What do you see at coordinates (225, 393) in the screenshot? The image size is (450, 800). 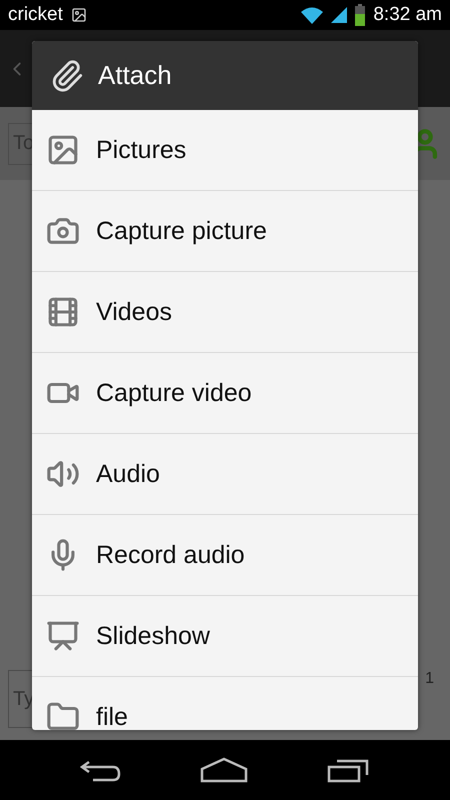 I see `menu-item: Capture video` at bounding box center [225, 393].